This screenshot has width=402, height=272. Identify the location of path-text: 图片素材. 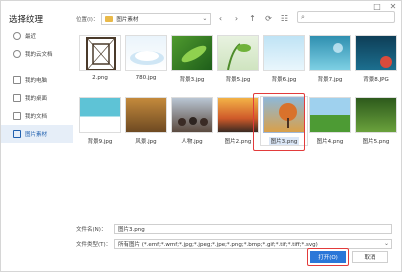
(127, 20).